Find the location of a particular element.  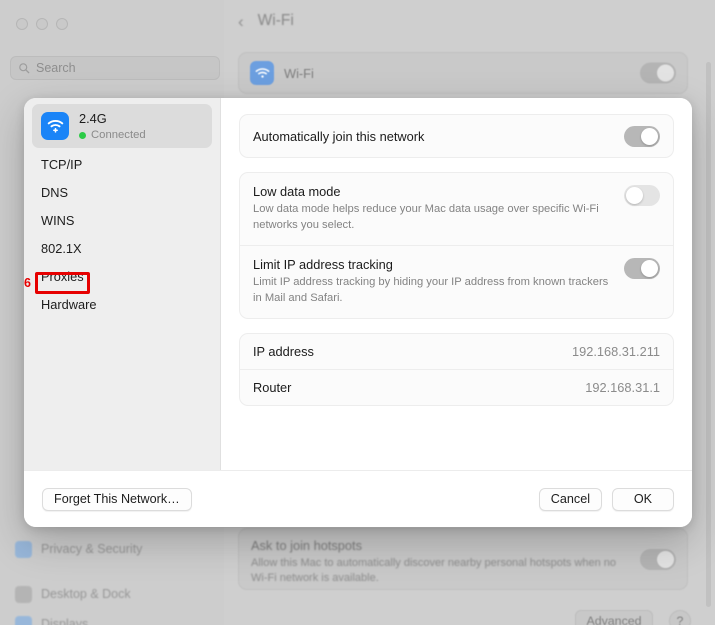

sidebar-item-hardware: Hardware is located at coordinates (122, 304).